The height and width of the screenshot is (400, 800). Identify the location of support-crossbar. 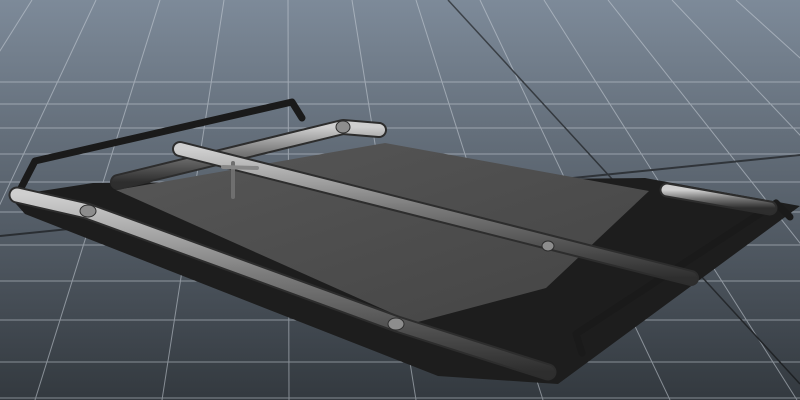
(240, 167).